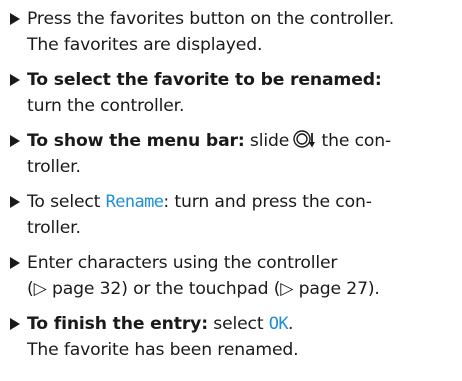 This screenshot has height=381, width=462. What do you see at coordinates (106, 106) in the screenshot?
I see `step-text: turn the controller.` at bounding box center [106, 106].